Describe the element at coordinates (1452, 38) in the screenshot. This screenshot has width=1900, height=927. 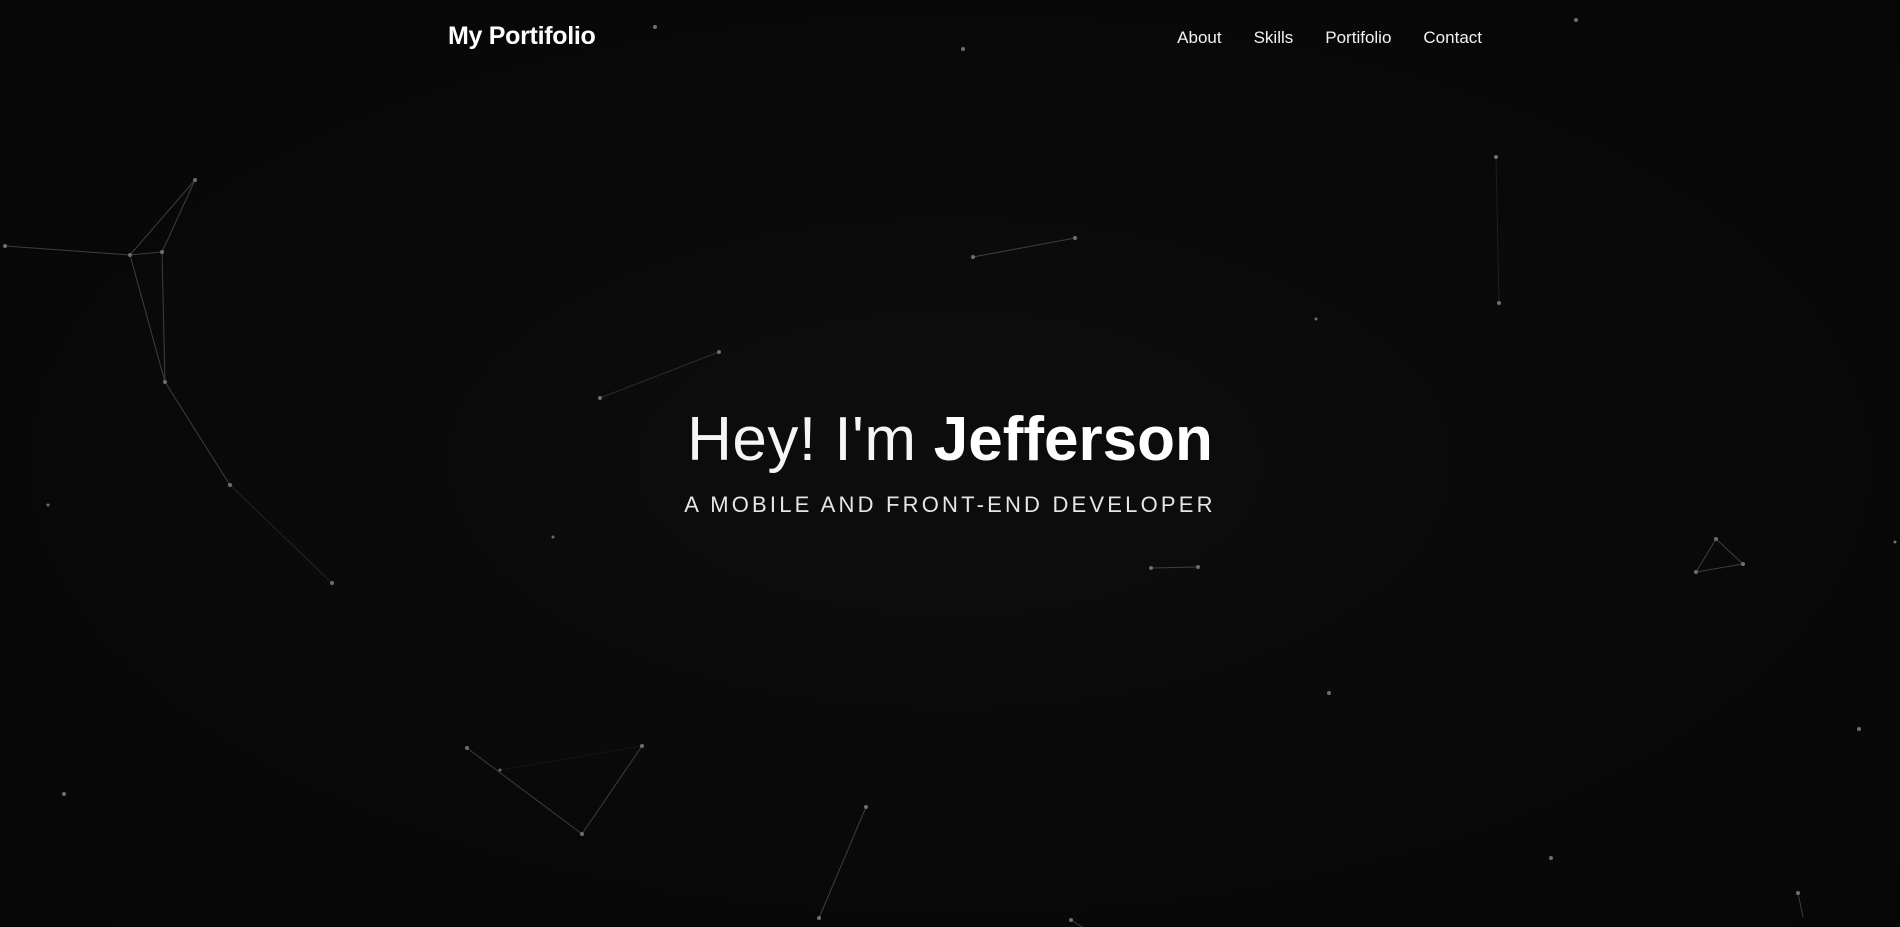
I see `nav-link-contact: Contact` at that location.